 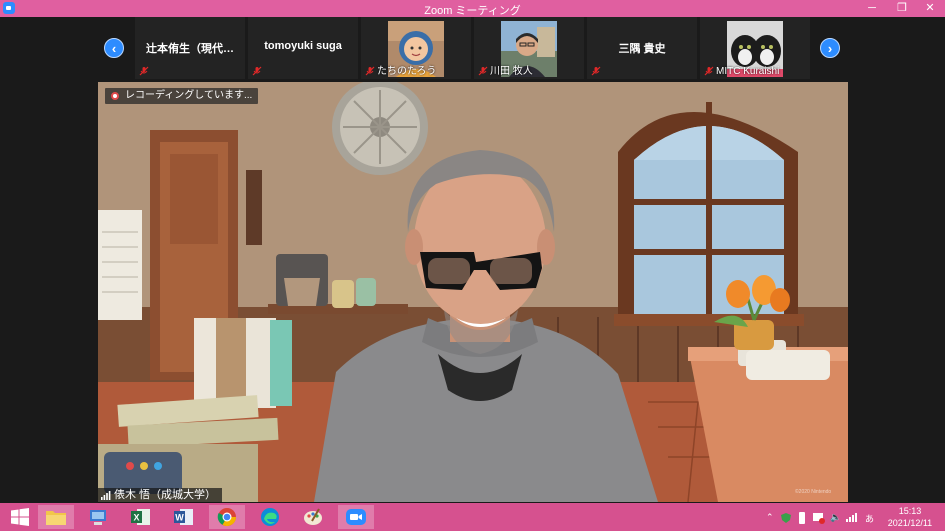 I want to click on speaker-name: 俵木 悟（成城大学）, so click(x=165, y=495).